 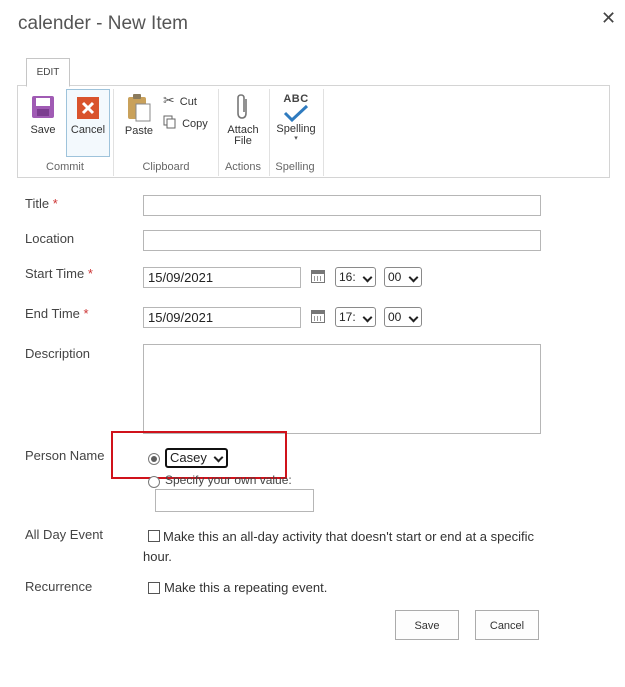 I want to click on save-icon, so click(x=43, y=107).